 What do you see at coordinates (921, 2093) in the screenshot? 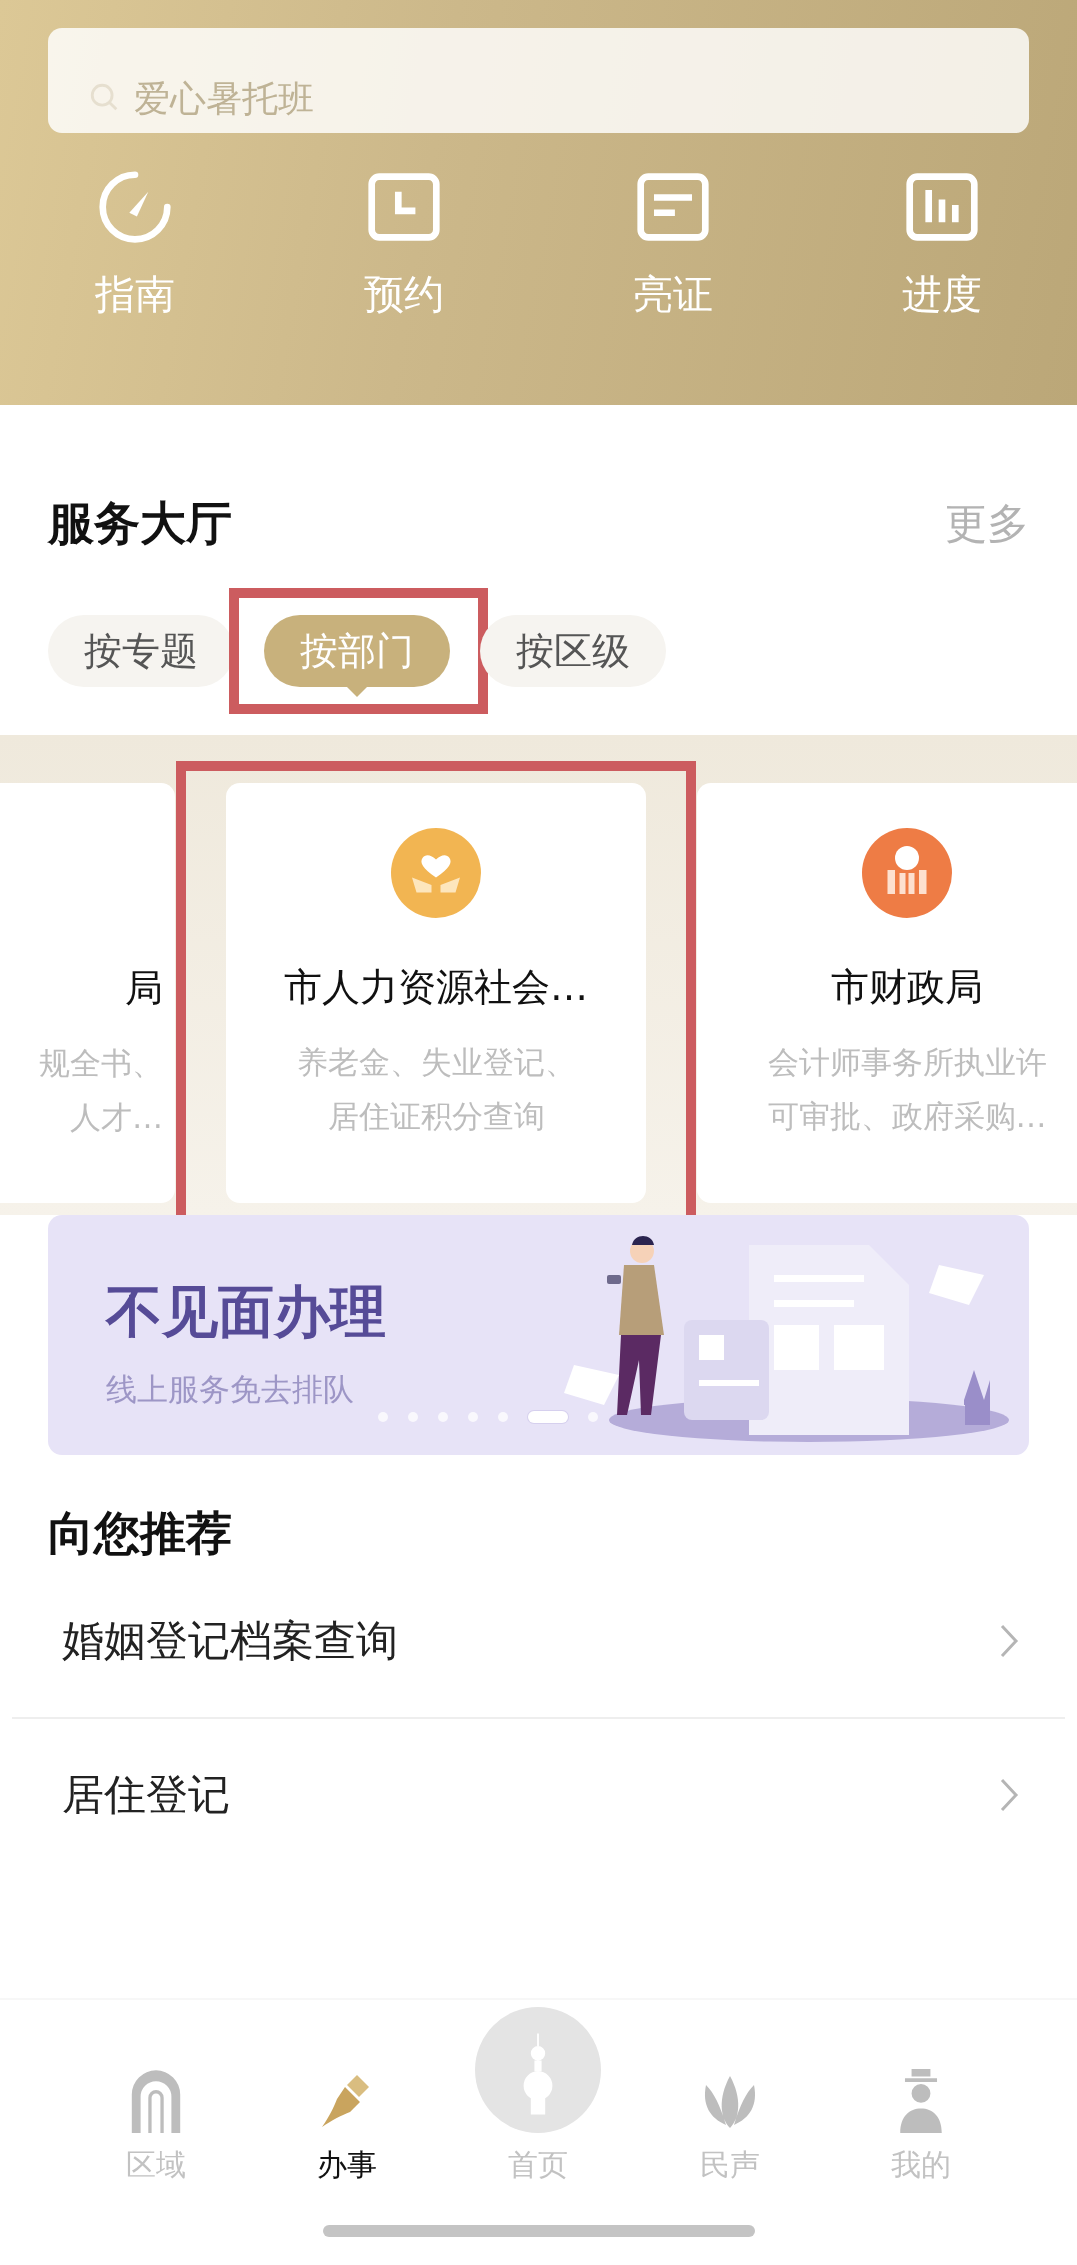
I see `tab-bar-item: 我的` at bounding box center [921, 2093].